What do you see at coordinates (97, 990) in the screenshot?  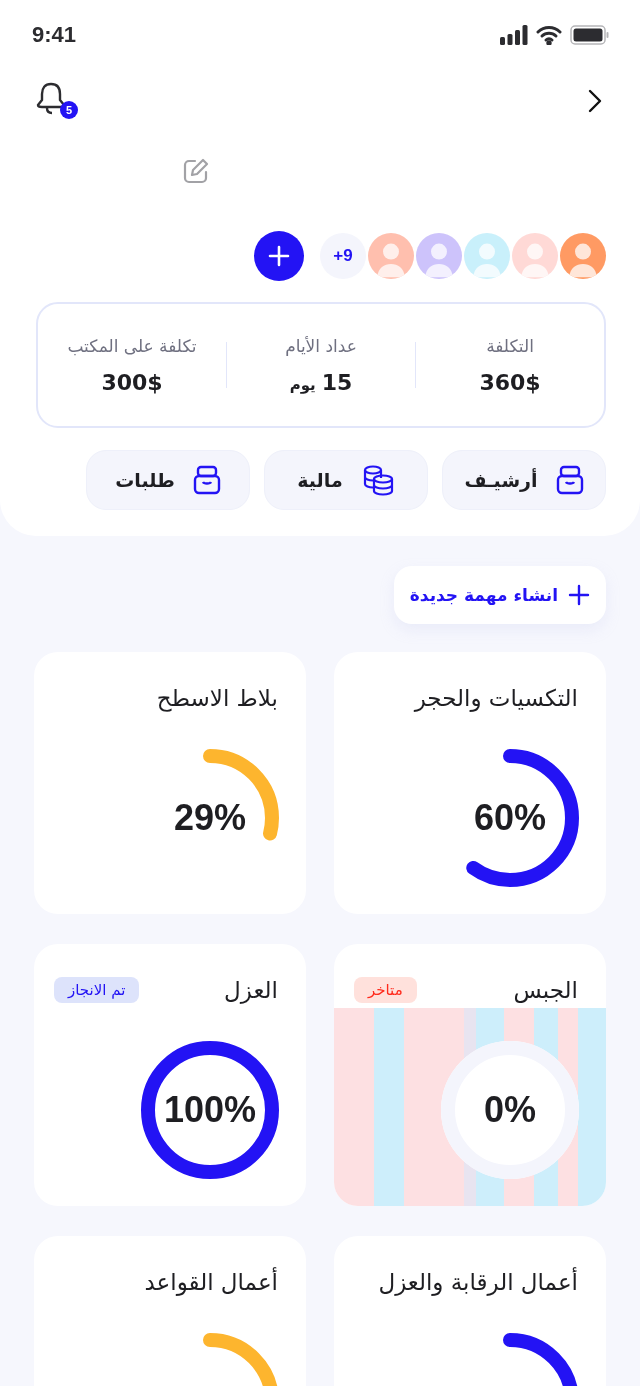 I see `status-badge: تم الانجاز` at bounding box center [97, 990].